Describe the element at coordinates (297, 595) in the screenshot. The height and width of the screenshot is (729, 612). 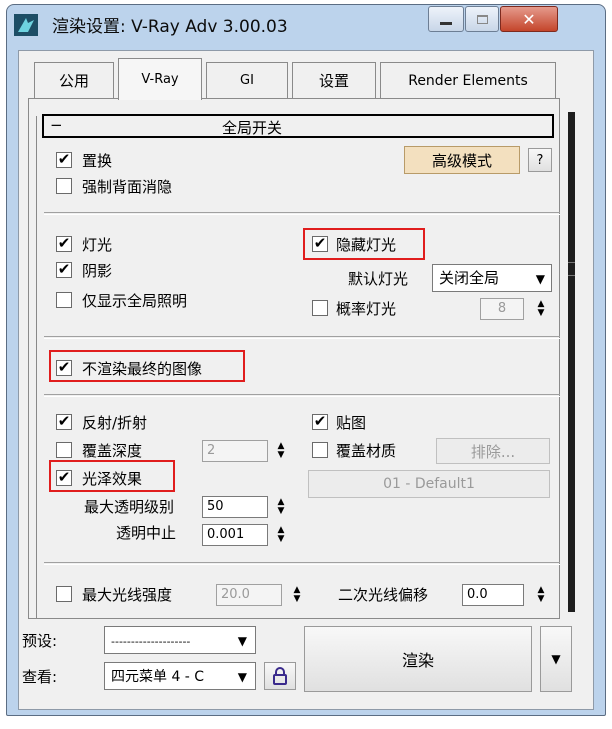
I see `max-ray-spinner: ▲ ▼` at that location.